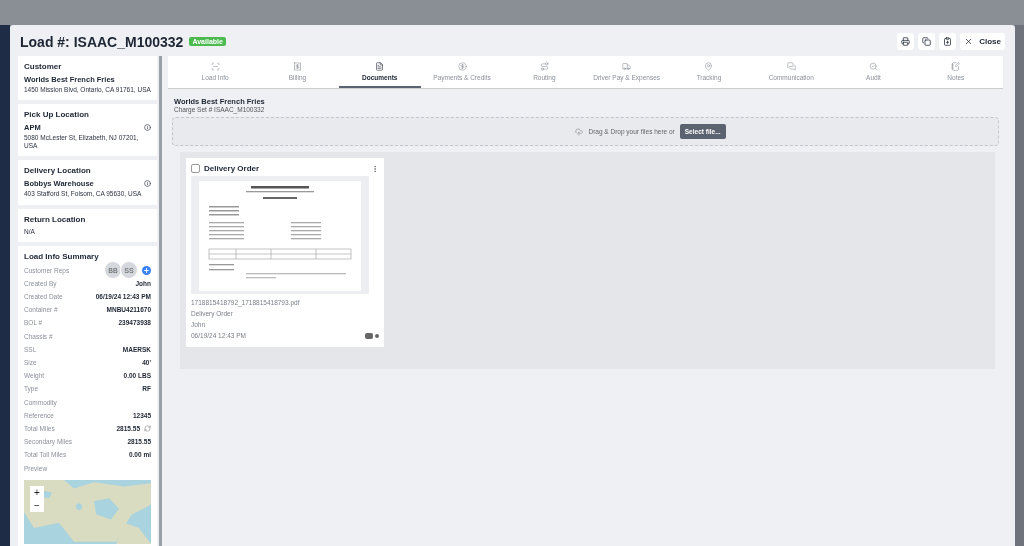  I want to click on add-icon, so click(146, 270).